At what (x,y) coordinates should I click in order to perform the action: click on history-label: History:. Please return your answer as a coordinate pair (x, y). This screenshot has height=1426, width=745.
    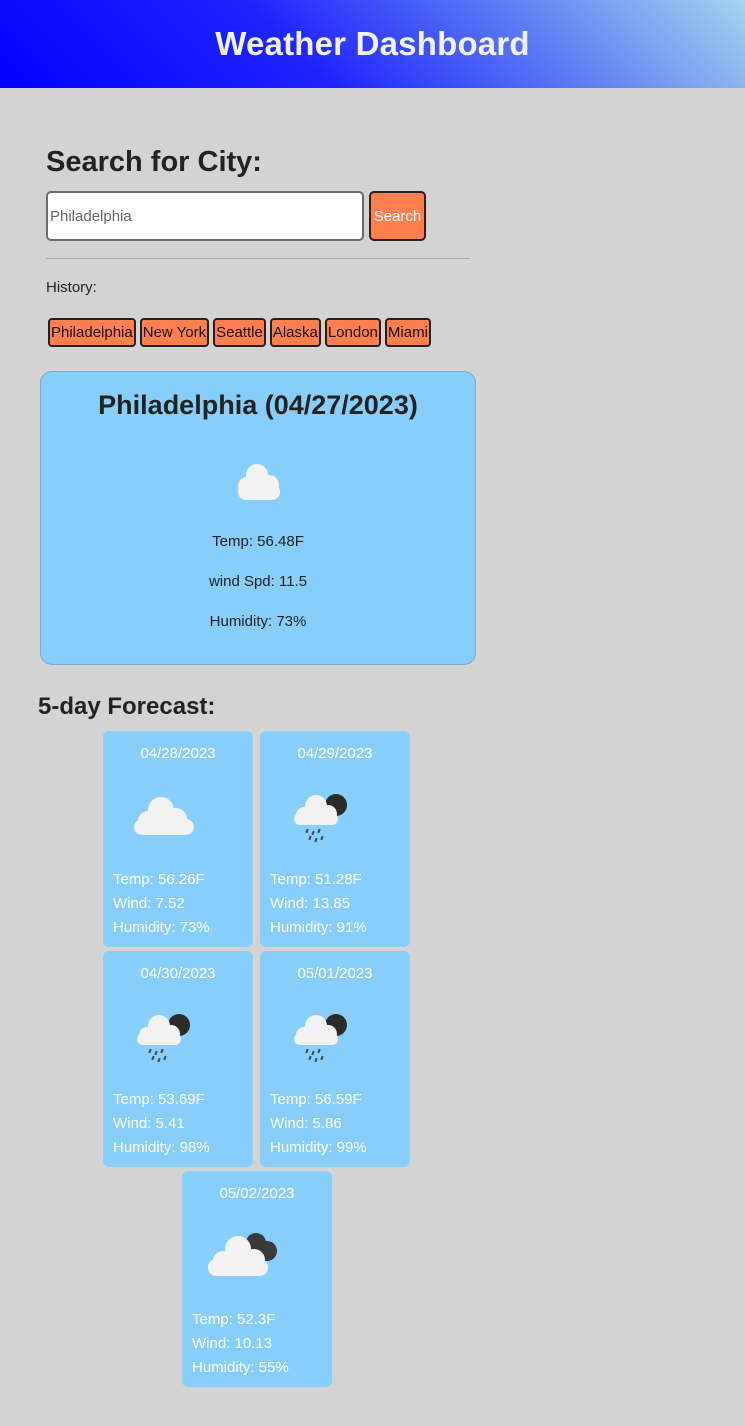
    Looking at the image, I should click on (71, 287).